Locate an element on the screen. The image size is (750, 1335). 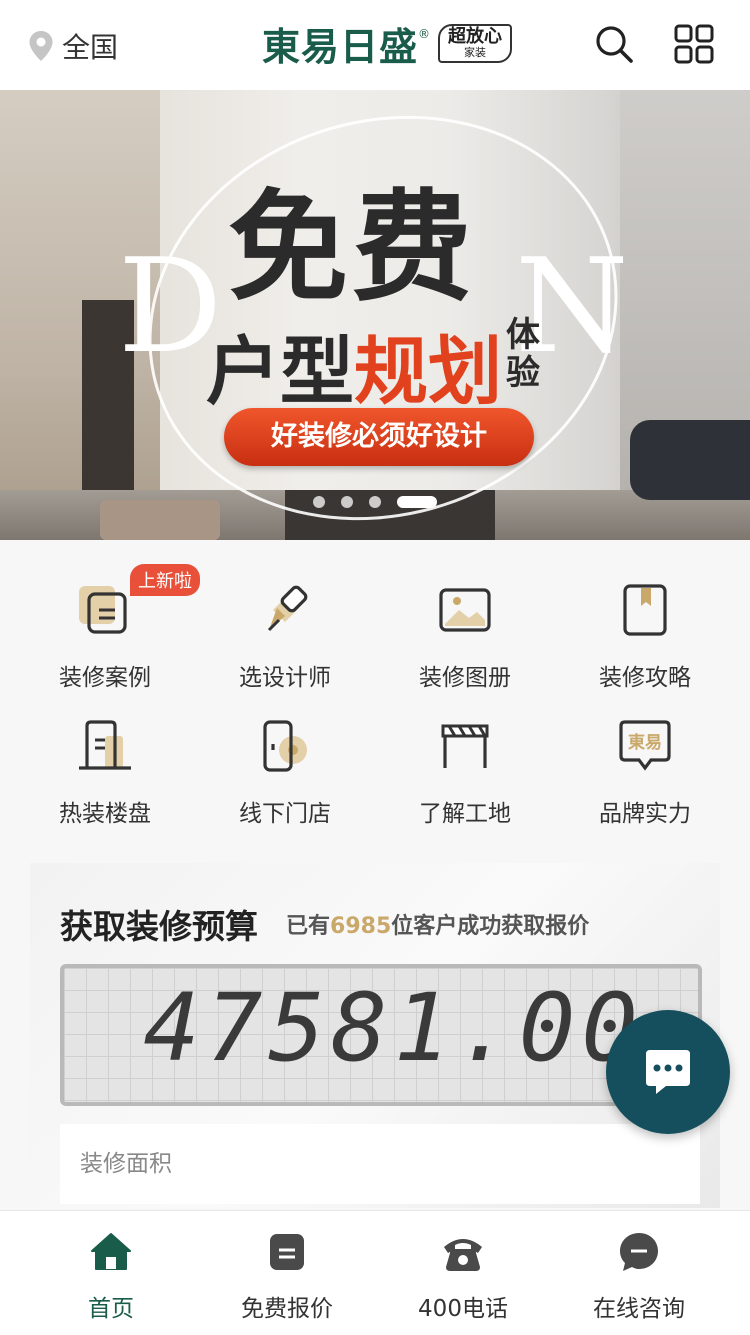
chat-bubble-icon is located at coordinates (639, 1252).